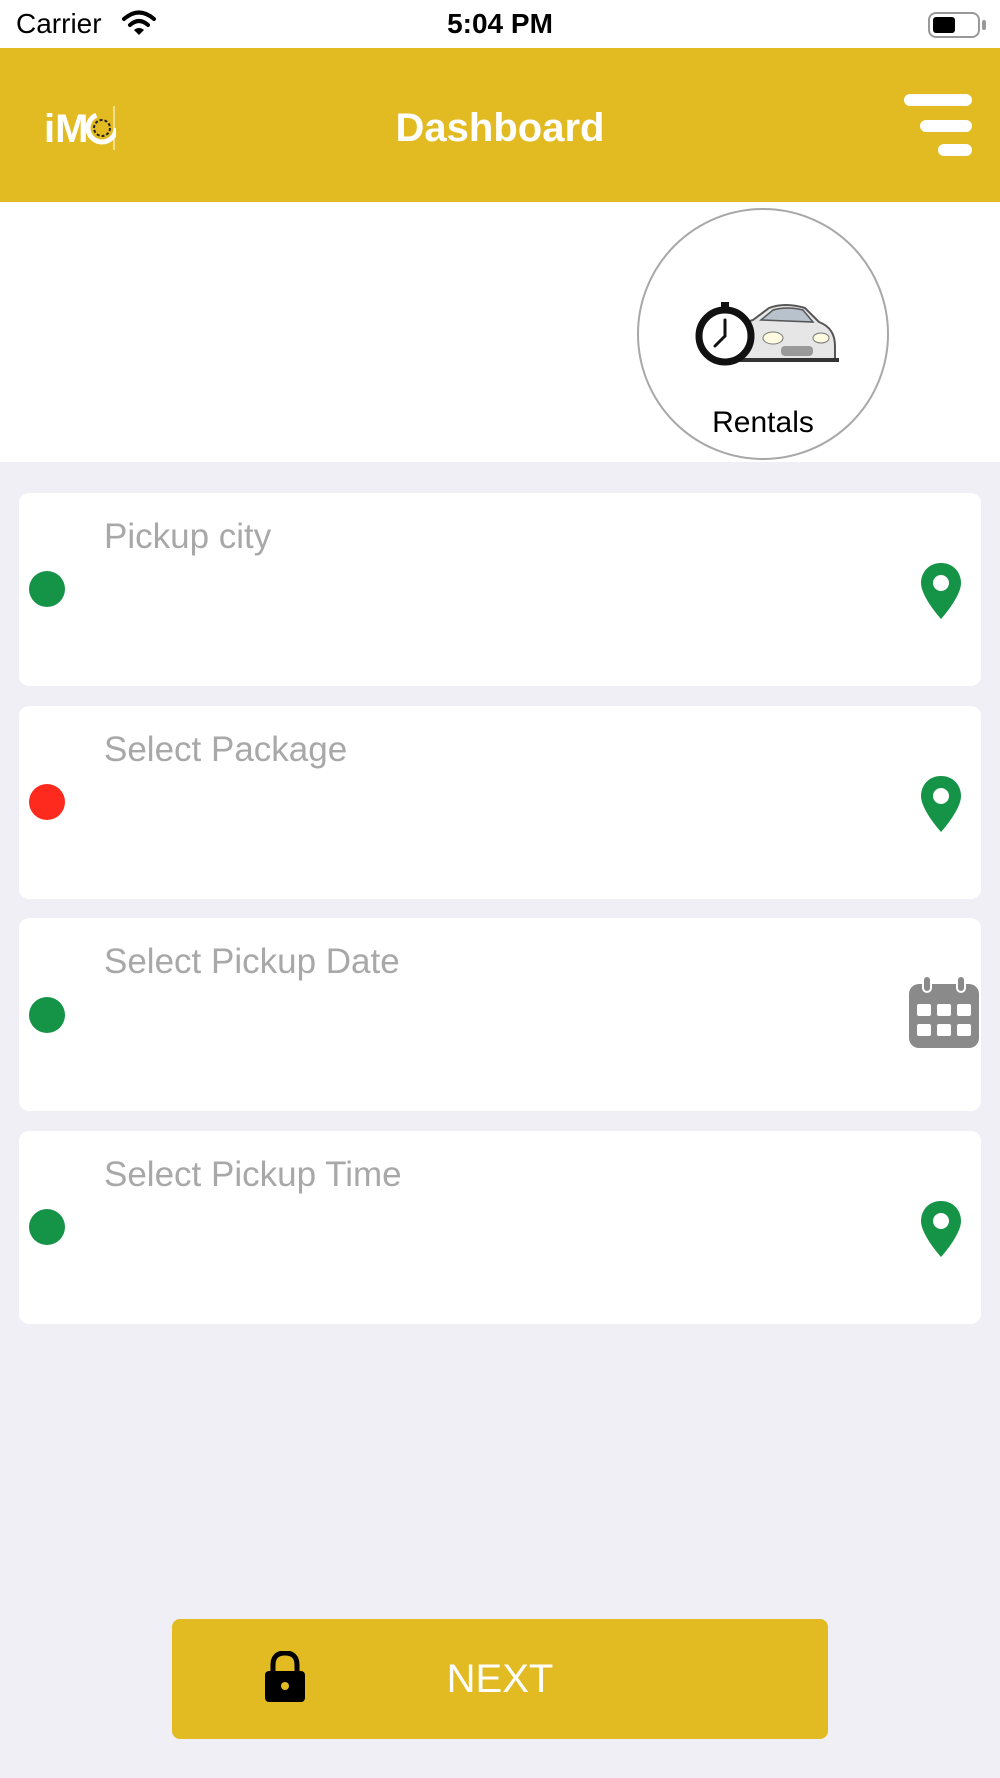  What do you see at coordinates (958, 27) in the screenshot?
I see `battery-icon` at bounding box center [958, 27].